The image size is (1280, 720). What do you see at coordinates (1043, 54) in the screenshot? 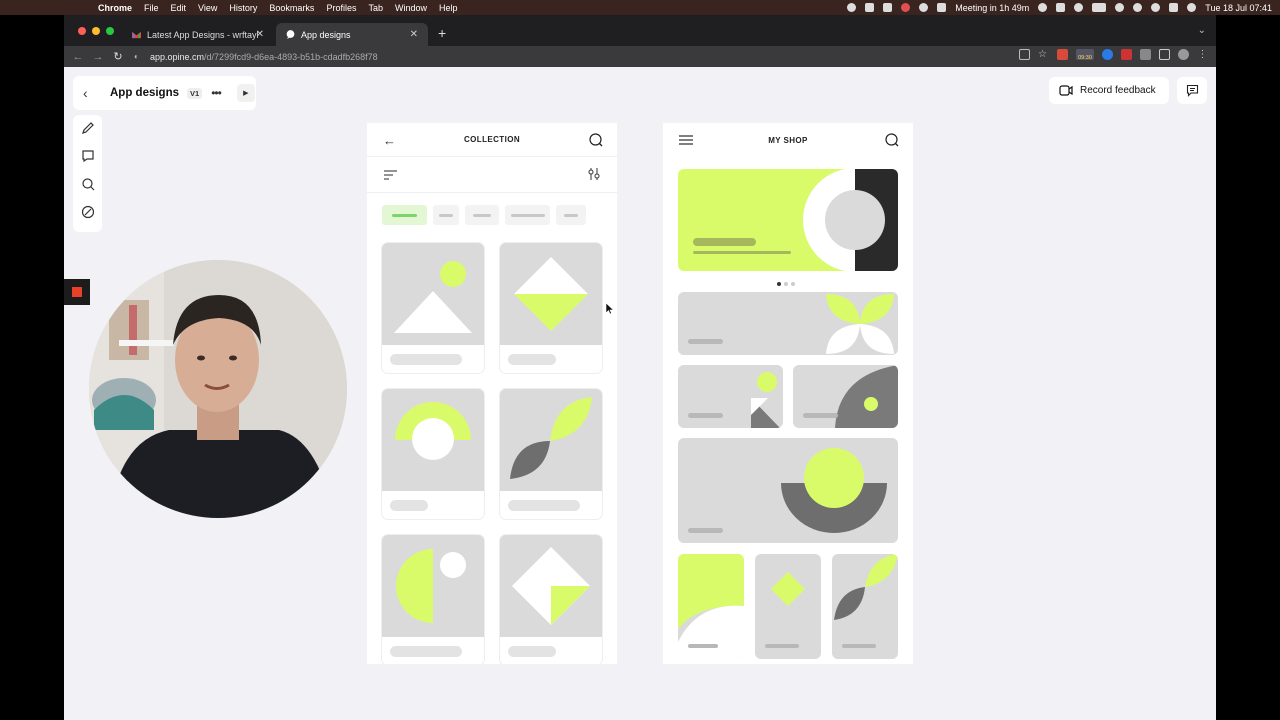
I see `bookmark-star-icon: ☆` at bounding box center [1043, 54].